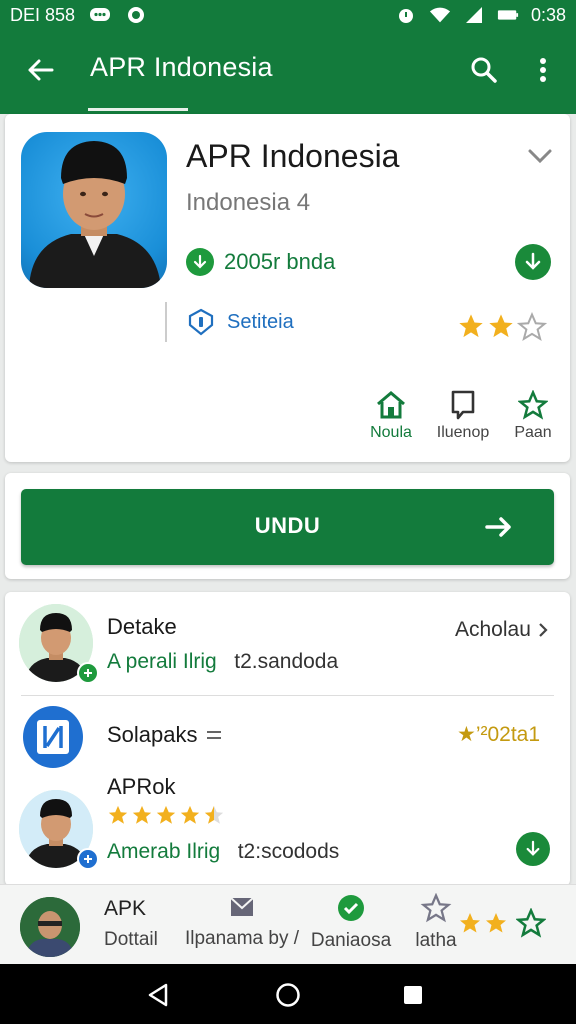 The width and height of the screenshot is (576, 1024). I want to click on action-home: Noula, so click(391, 414).